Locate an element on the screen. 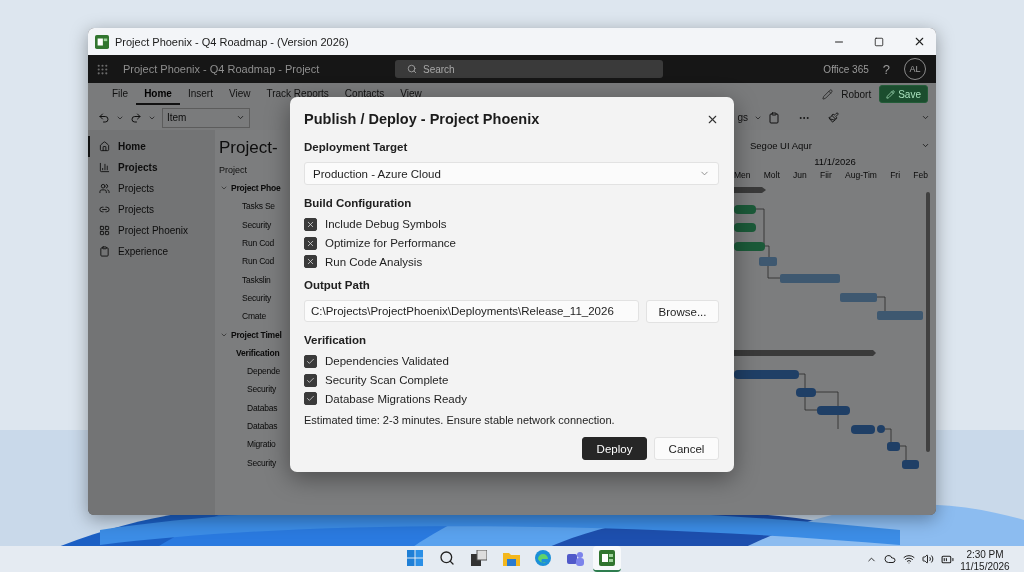 The height and width of the screenshot is (572, 1024). document-title: Project Phoenix - Q4 Roadmap - Project is located at coordinates (222, 69).